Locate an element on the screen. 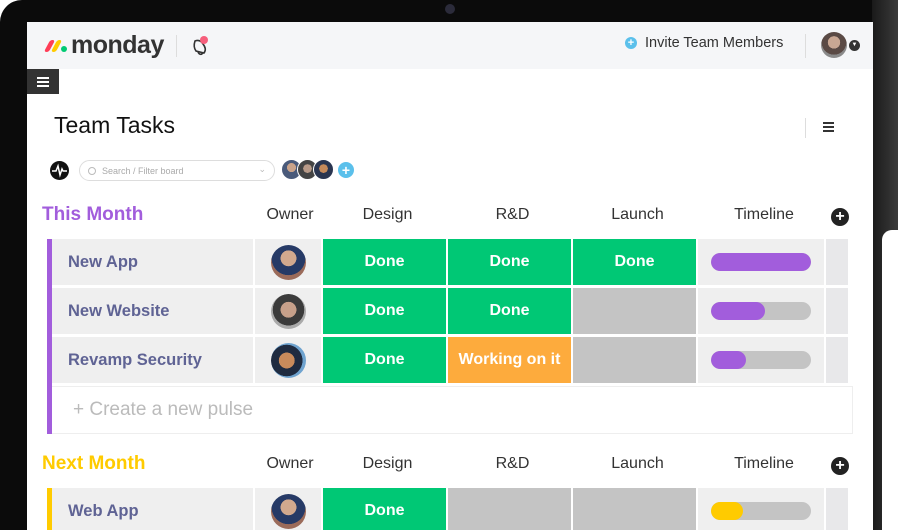  device-camera is located at coordinates (450, 9).